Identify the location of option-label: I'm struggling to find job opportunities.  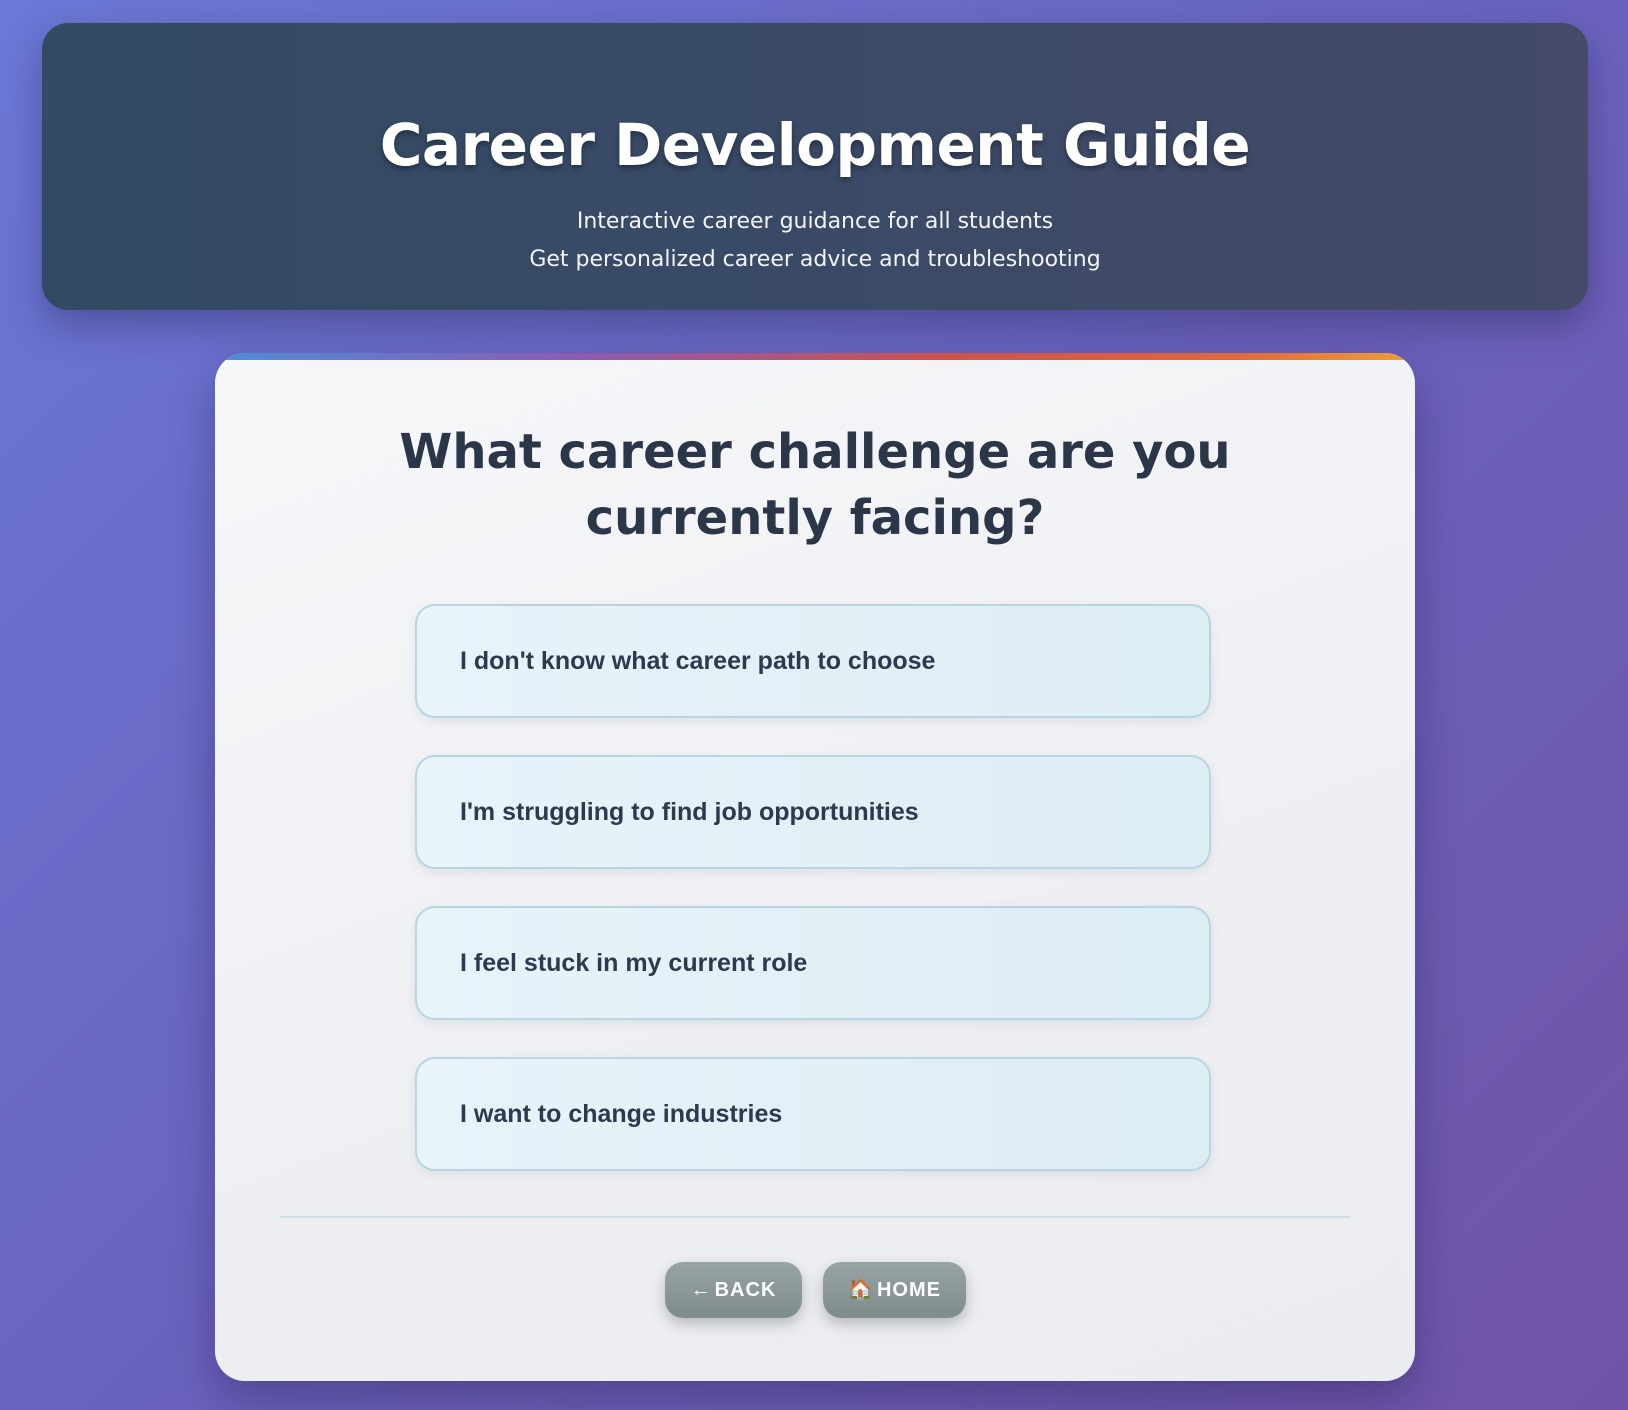
(689, 812).